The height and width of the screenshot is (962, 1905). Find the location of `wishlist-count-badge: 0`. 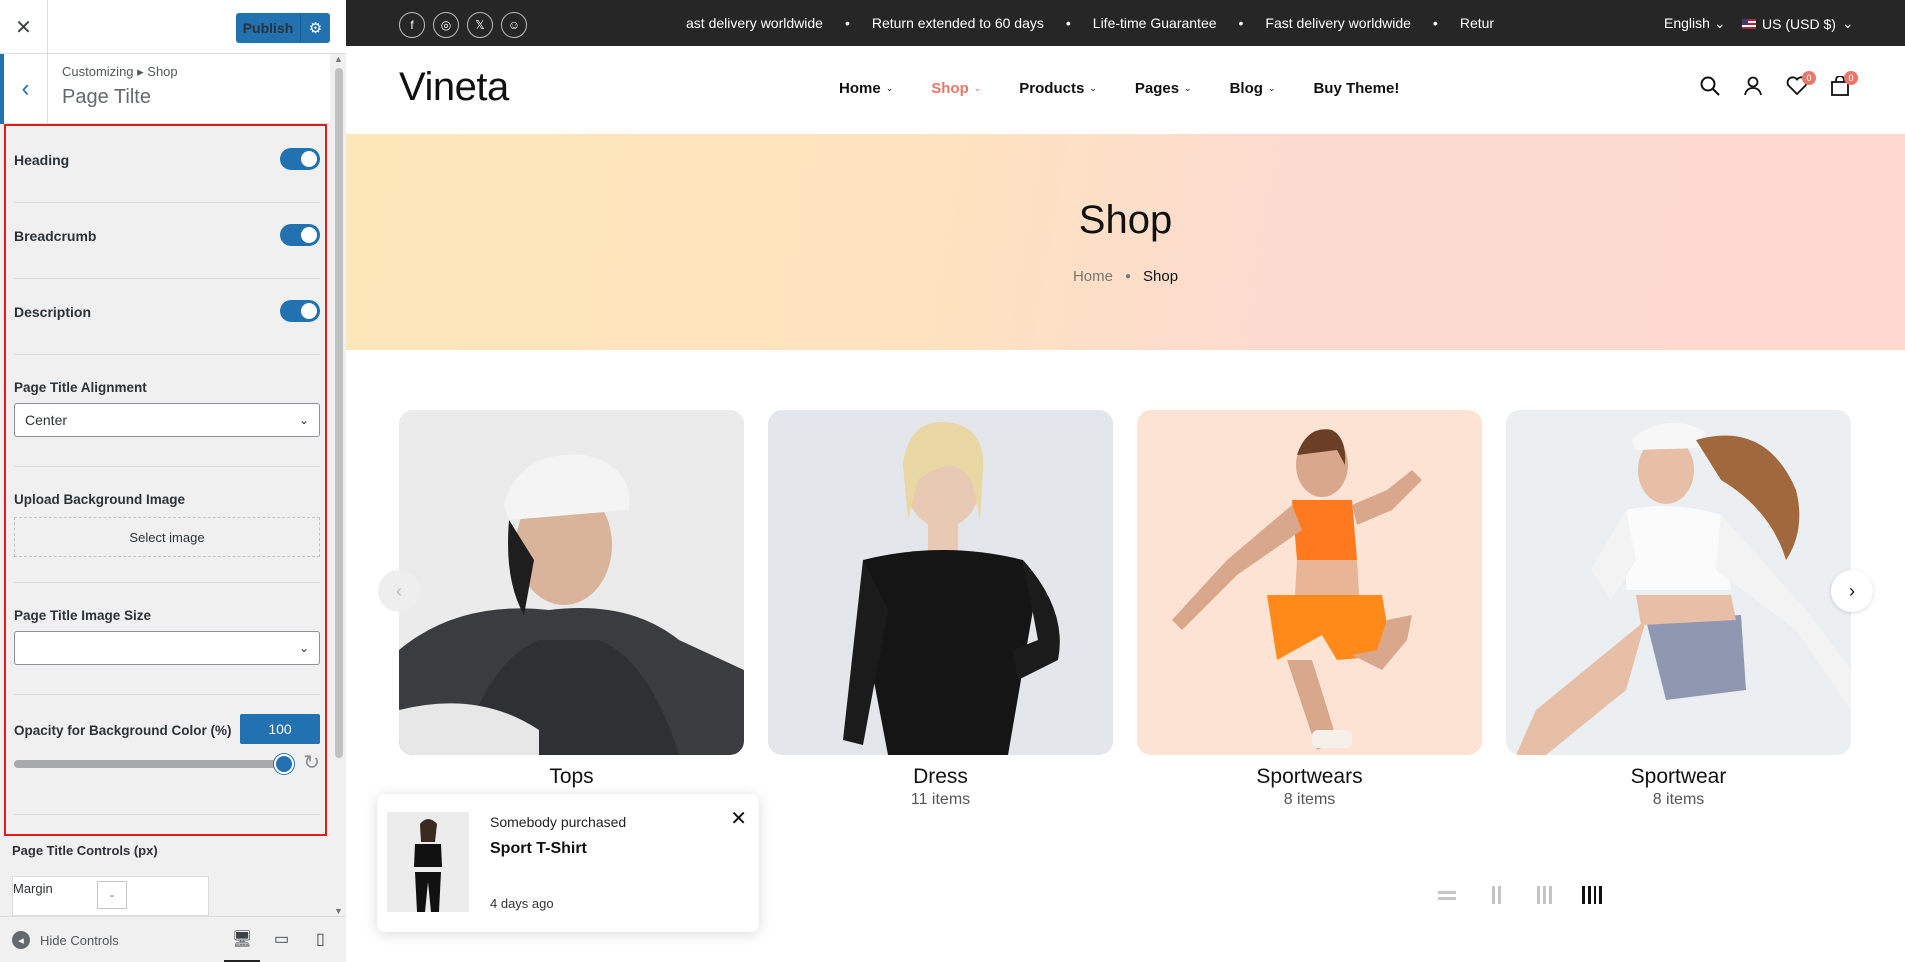

wishlist-count-badge: 0 is located at coordinates (1809, 78).